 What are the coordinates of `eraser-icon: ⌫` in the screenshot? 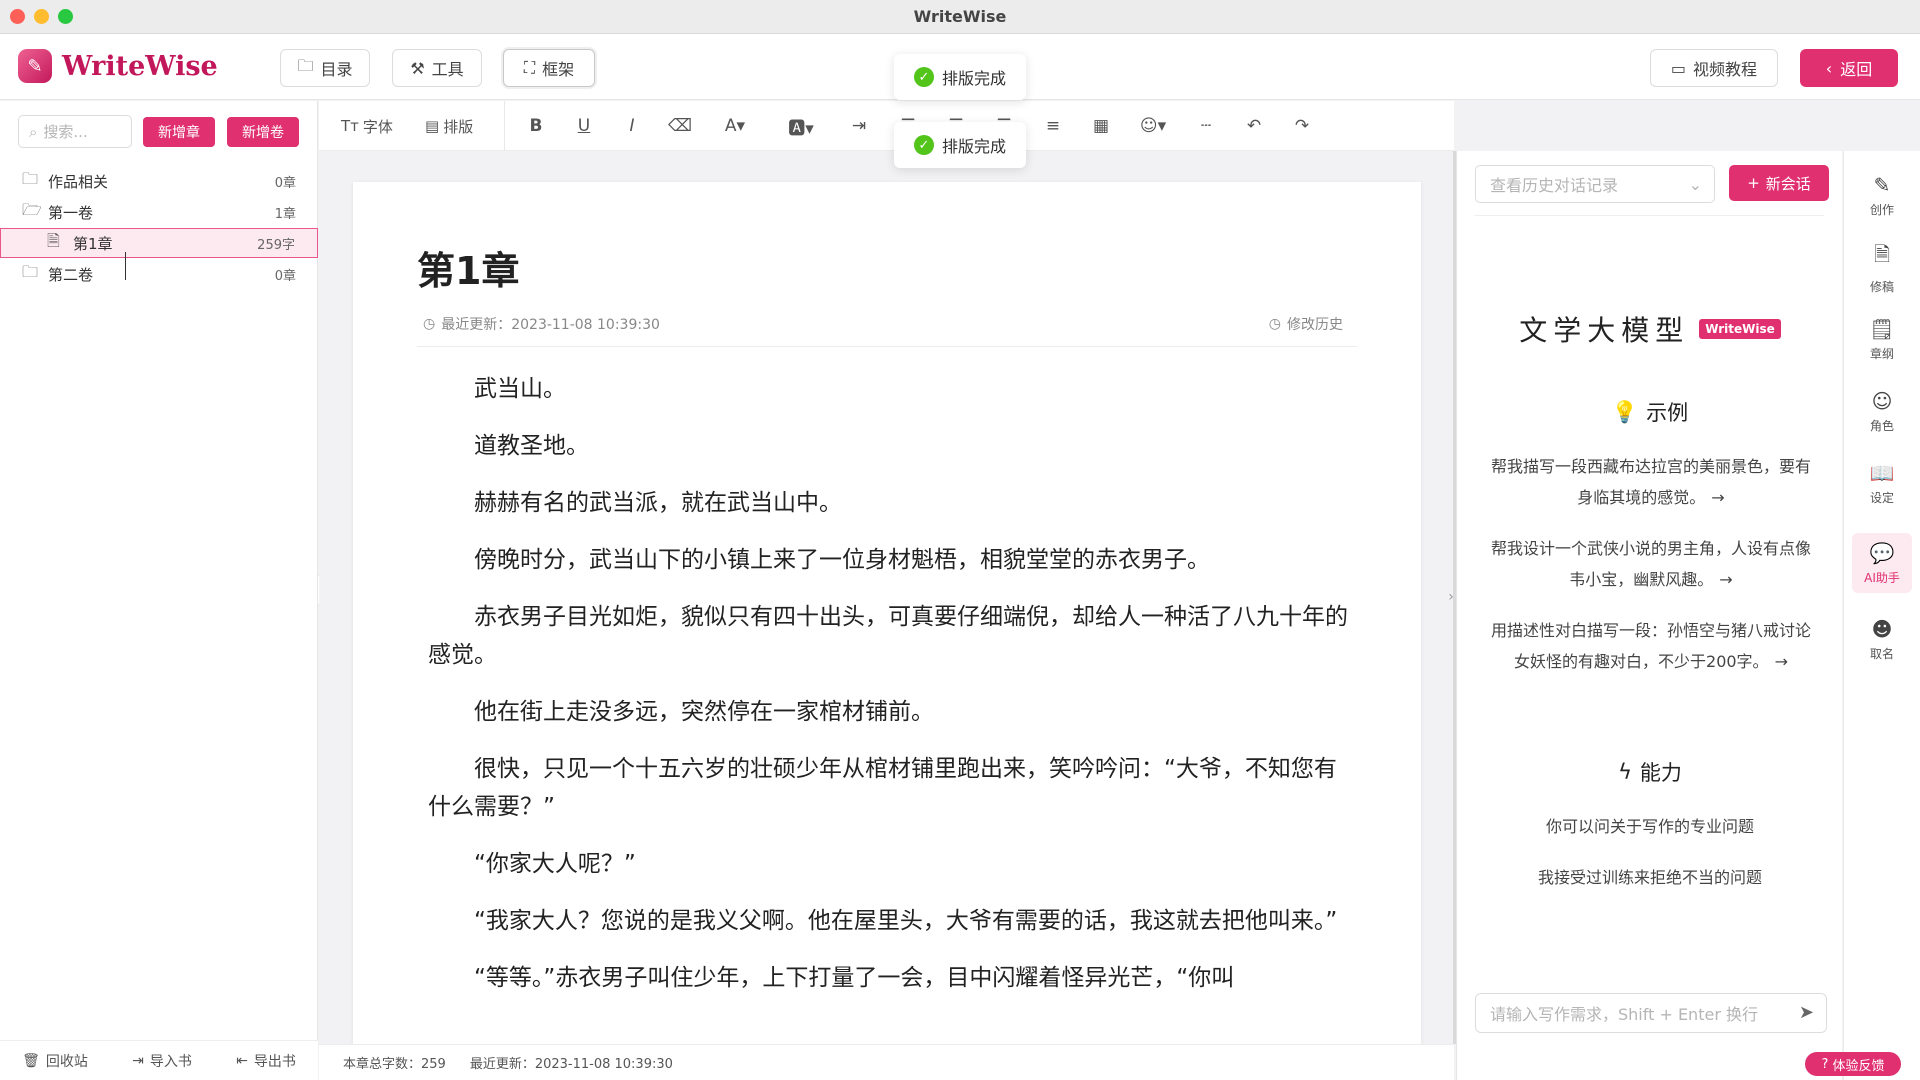 It's located at (680, 126).